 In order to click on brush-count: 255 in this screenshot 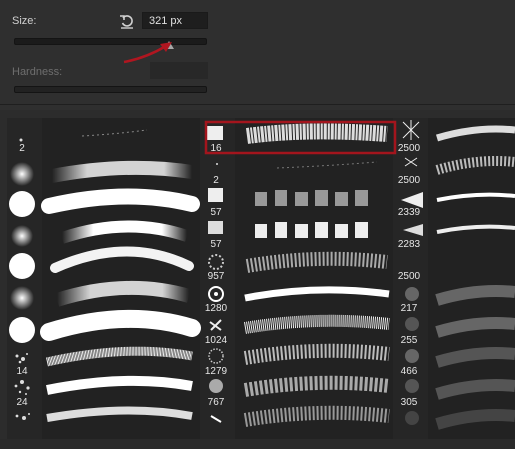, I will do `click(409, 340)`.